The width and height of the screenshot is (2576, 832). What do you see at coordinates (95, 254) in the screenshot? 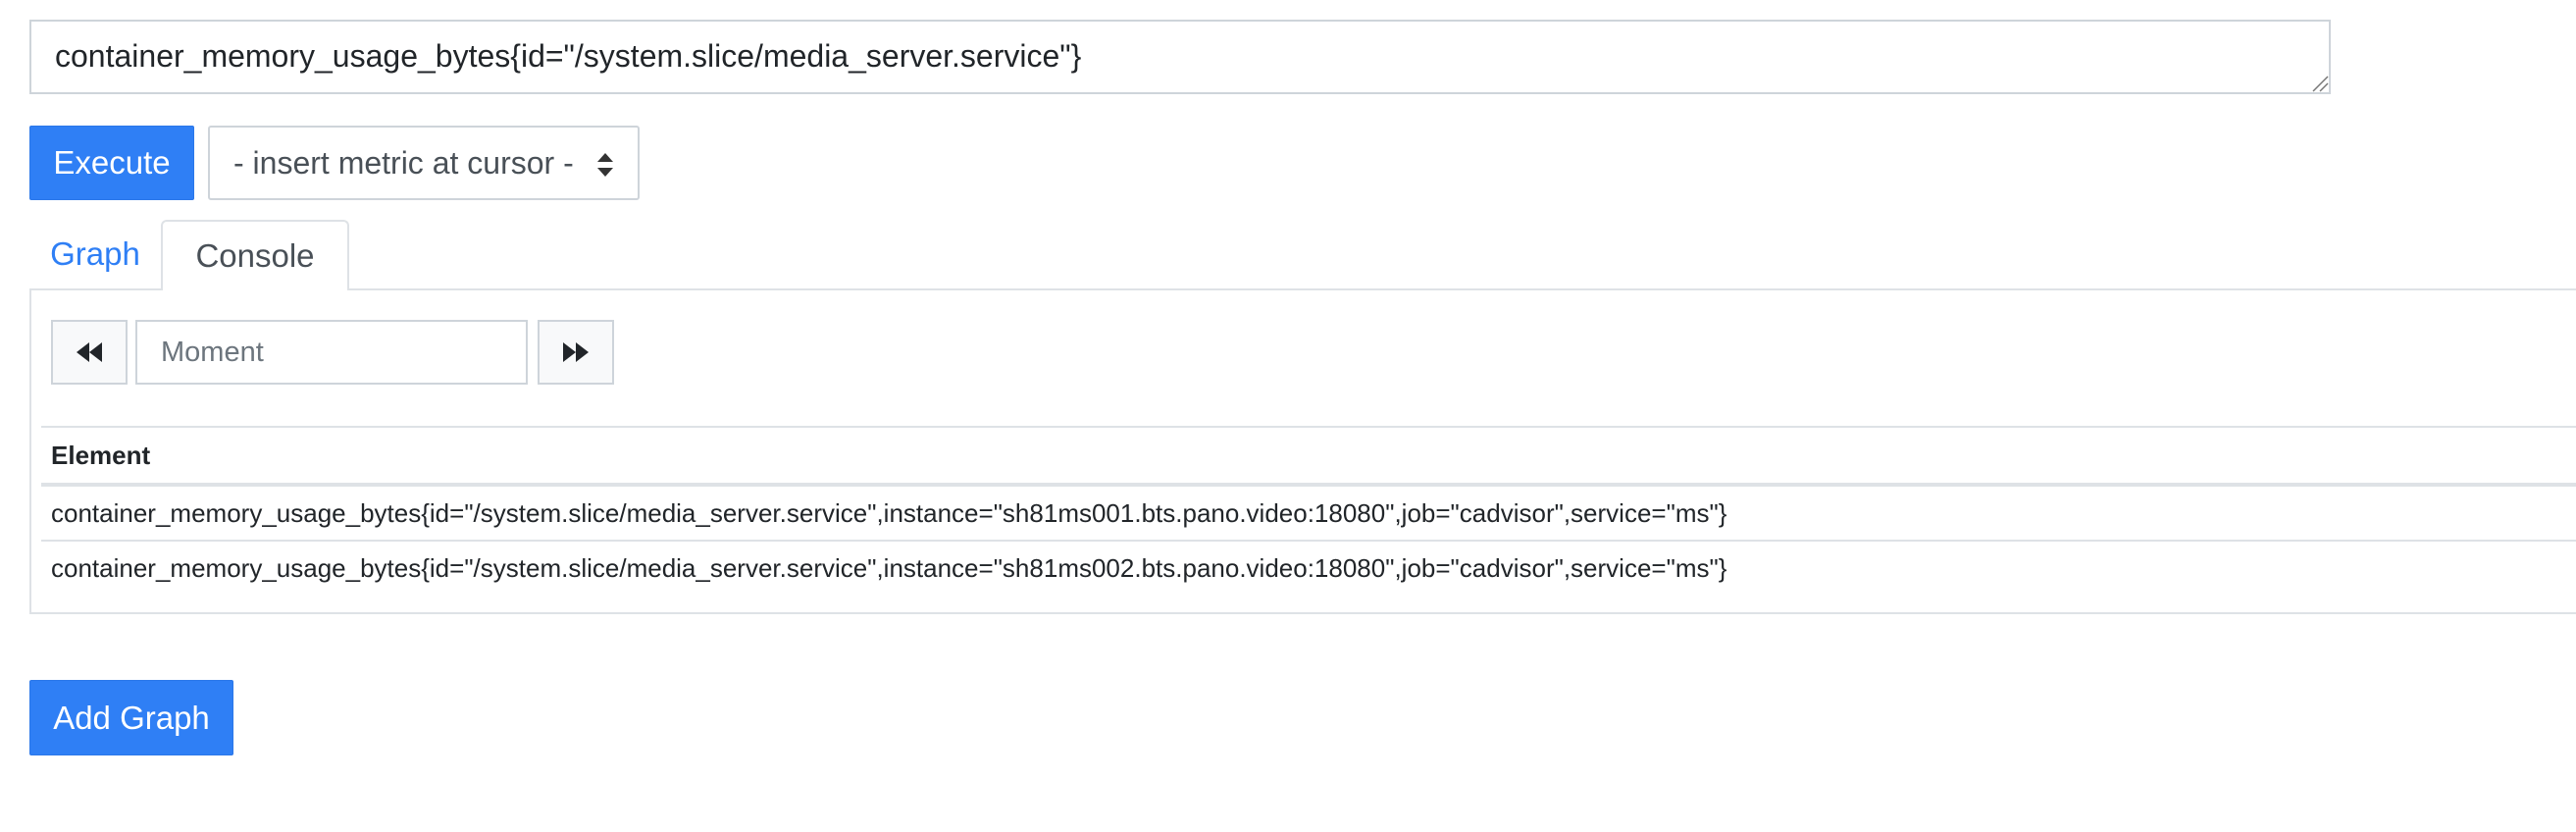
I see `tab-graph: Graph` at bounding box center [95, 254].